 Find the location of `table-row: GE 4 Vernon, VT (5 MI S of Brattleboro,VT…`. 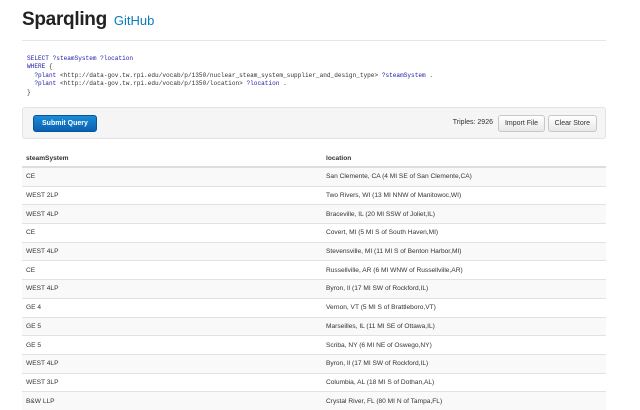

table-row: GE 4 Vernon, VT (5 MI S of Brattleboro,VT… is located at coordinates (314, 307).